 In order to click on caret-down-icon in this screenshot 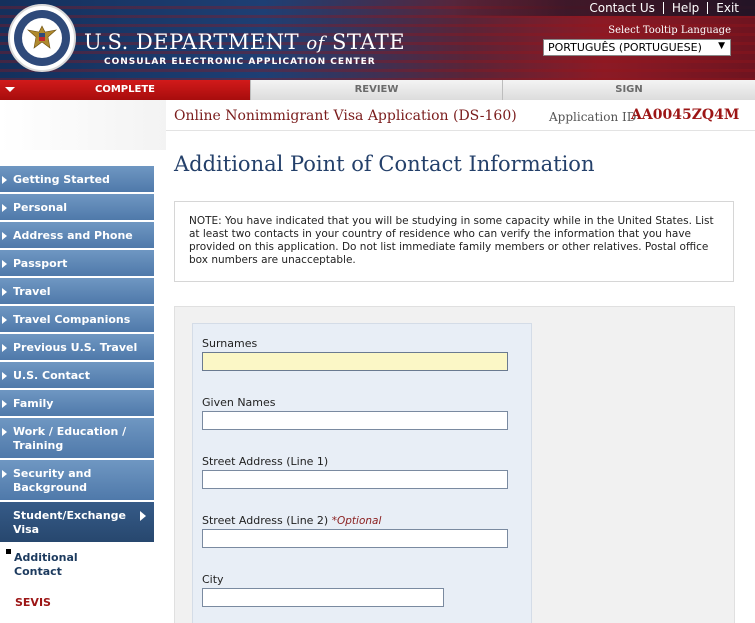, I will do `click(10, 89)`.